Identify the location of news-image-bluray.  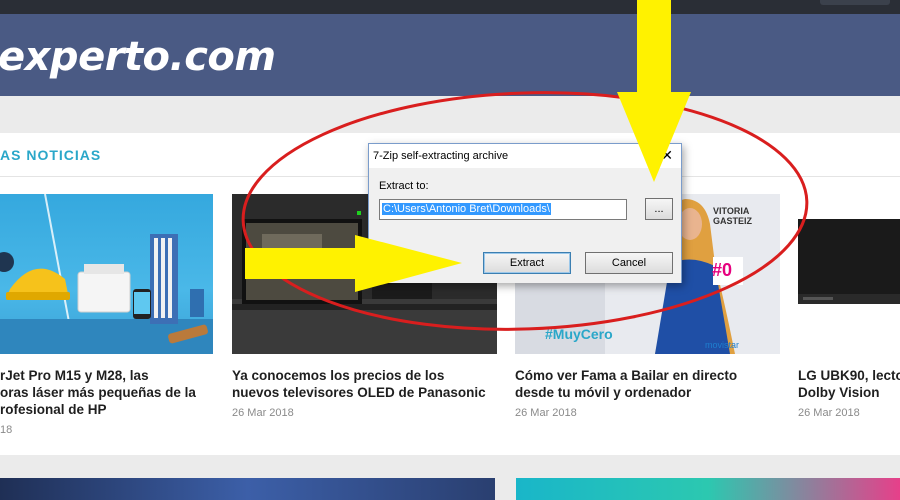
(849, 274).